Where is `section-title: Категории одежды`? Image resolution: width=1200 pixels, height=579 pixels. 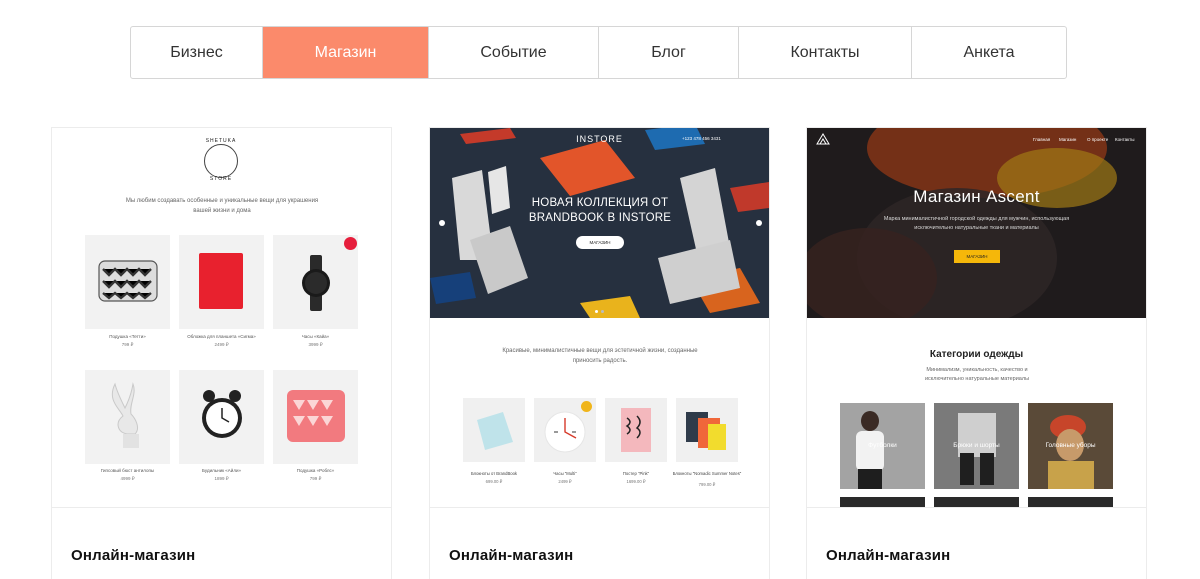
section-title: Категории одежды is located at coordinates (976, 354).